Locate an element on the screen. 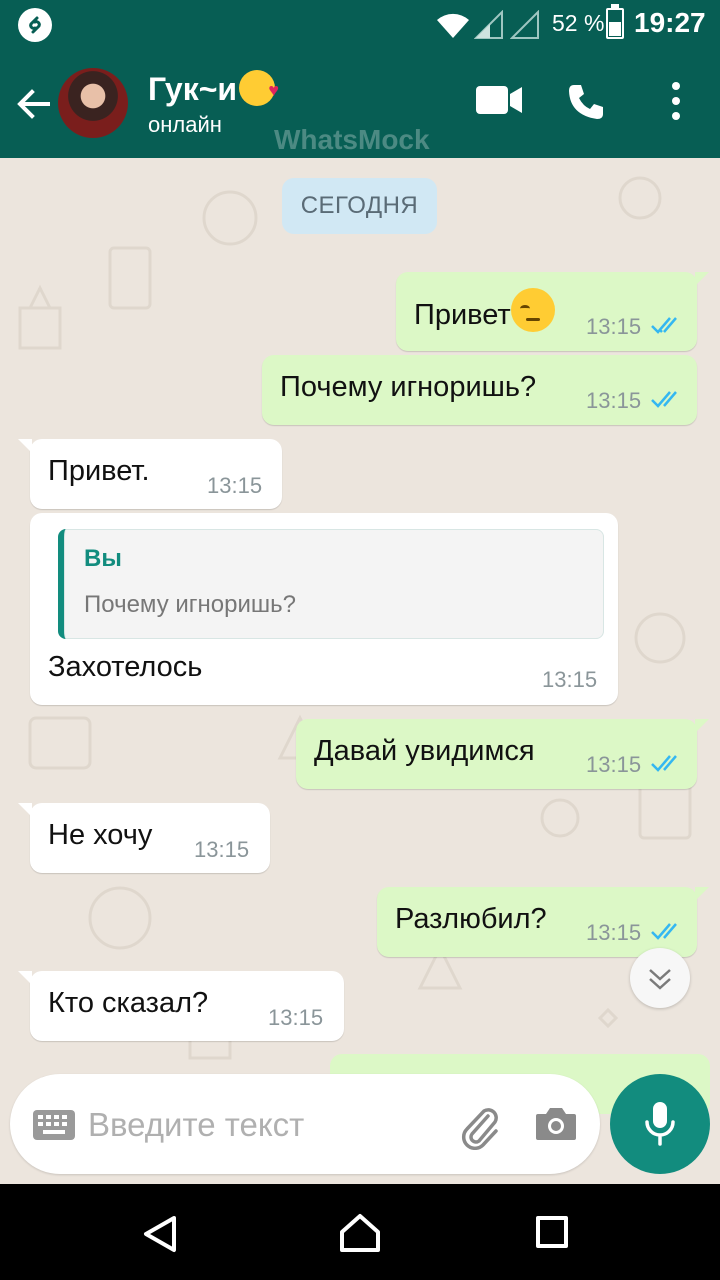 The image size is (720, 1280). message-text: Почему игноришь? is located at coordinates (408, 387).